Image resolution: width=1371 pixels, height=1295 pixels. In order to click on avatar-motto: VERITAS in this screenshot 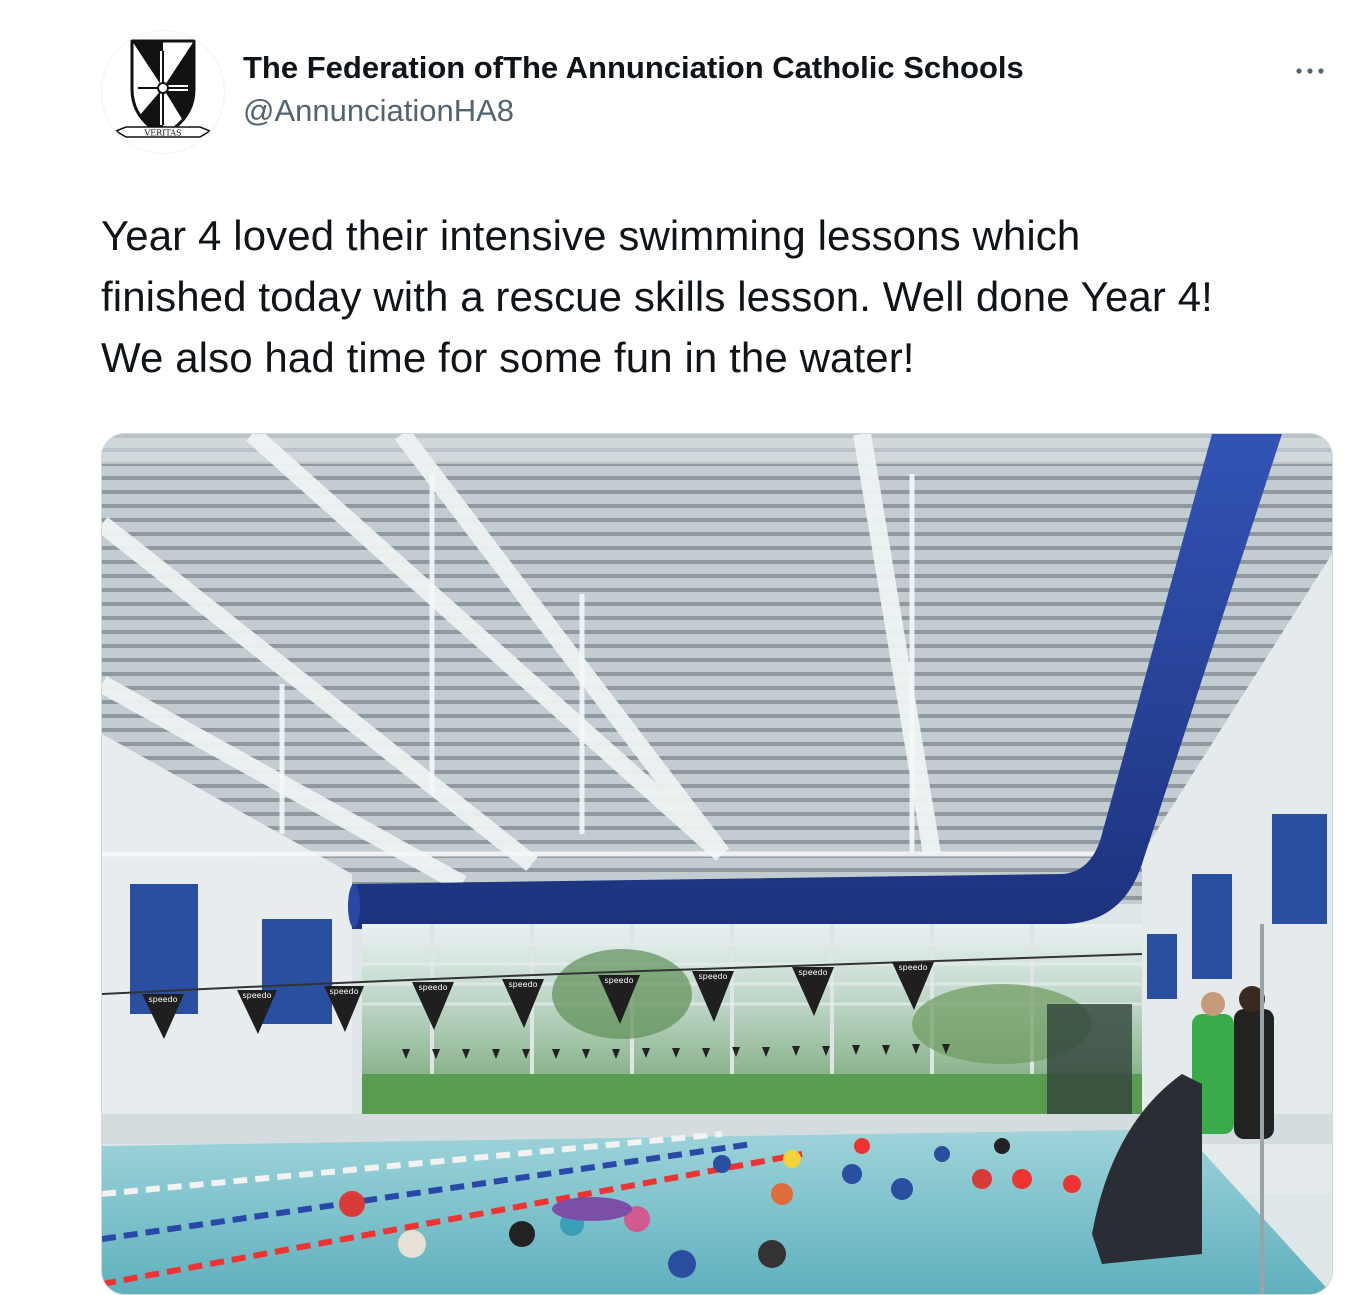, I will do `click(163, 133)`.